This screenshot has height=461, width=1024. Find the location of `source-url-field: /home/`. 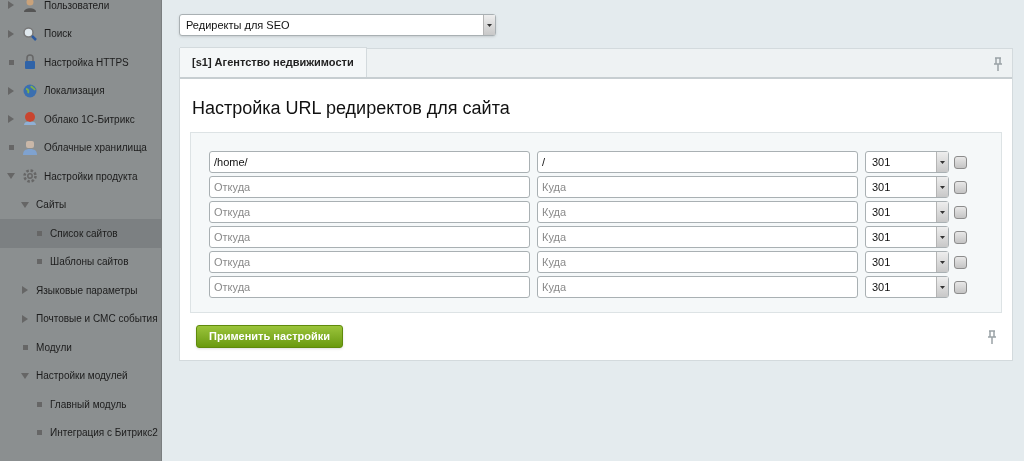

source-url-field: /home/ is located at coordinates (369, 162).